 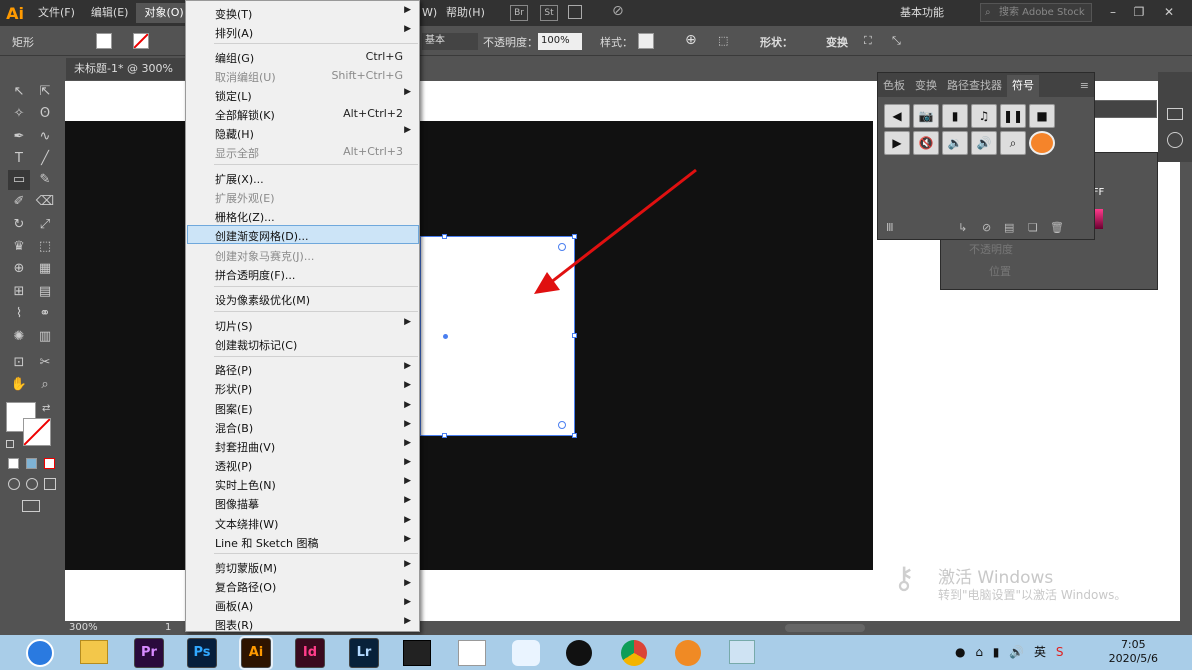 I want to click on place-symbol-icon: ↳, so click(x=962, y=227).